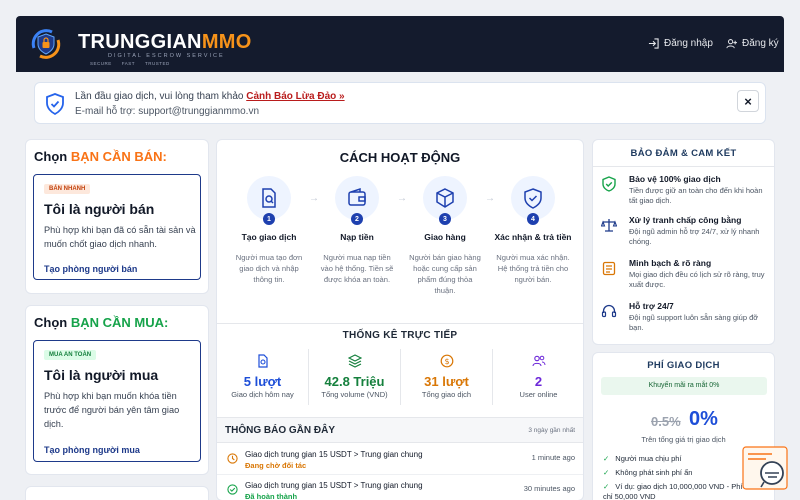 Image resolution: width=800 pixels, height=500 pixels. I want to click on step-number: 4, so click(533, 219).